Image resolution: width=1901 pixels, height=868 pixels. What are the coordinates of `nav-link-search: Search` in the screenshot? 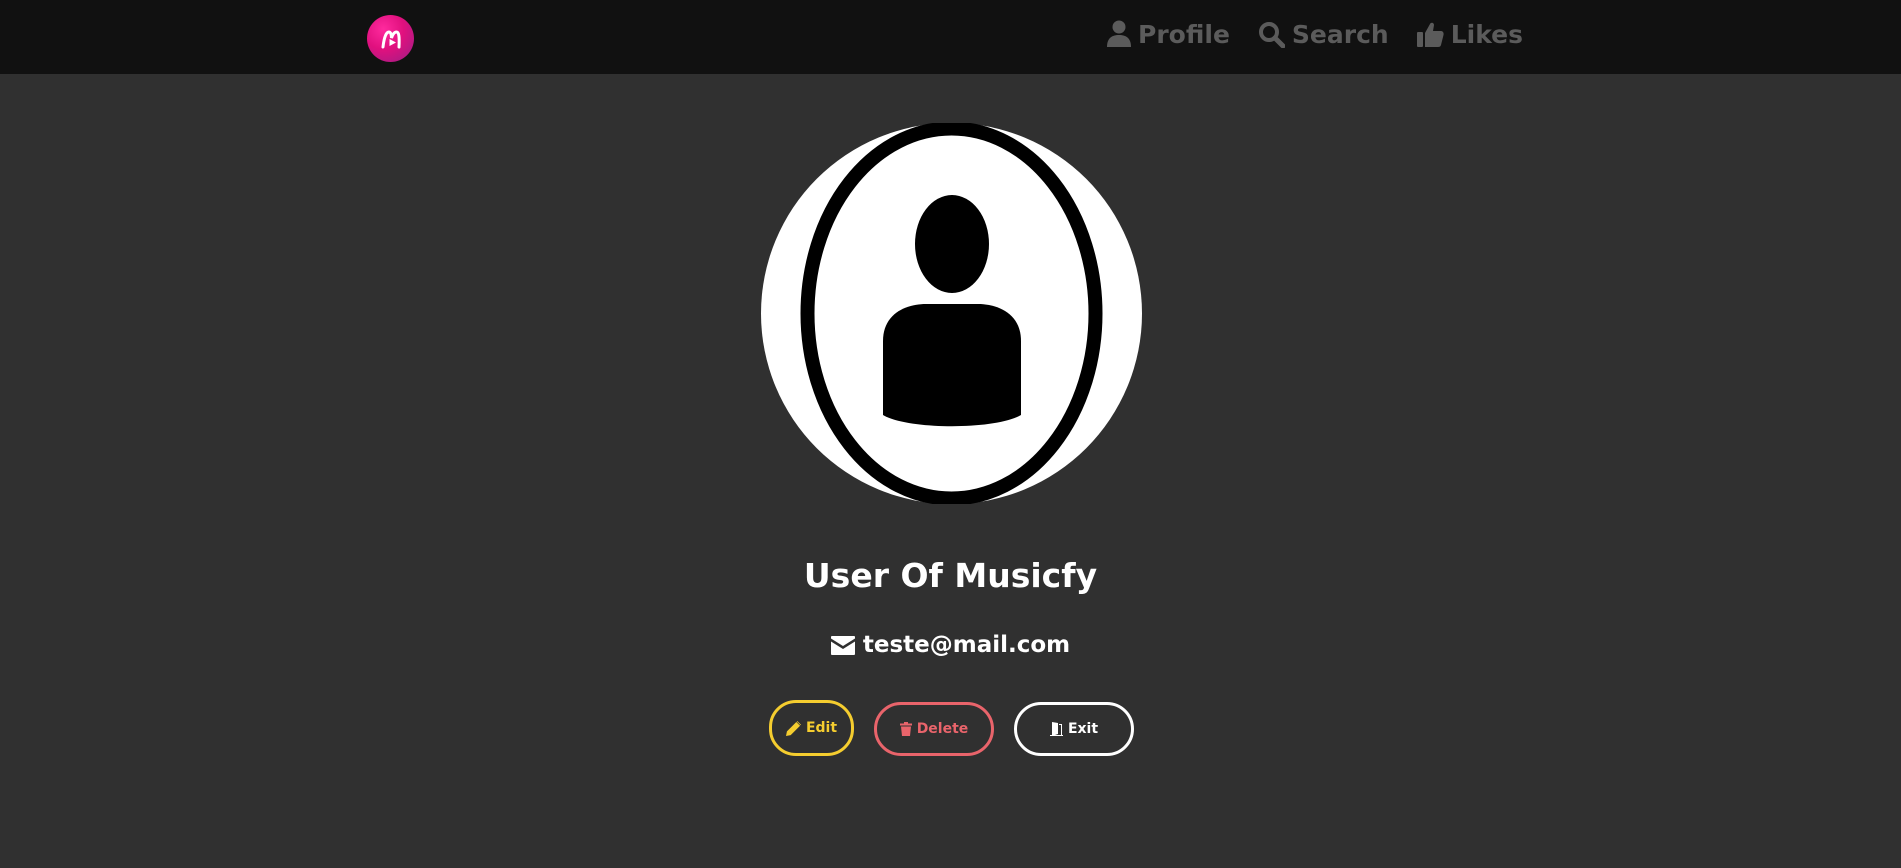 It's located at (1323, 34).